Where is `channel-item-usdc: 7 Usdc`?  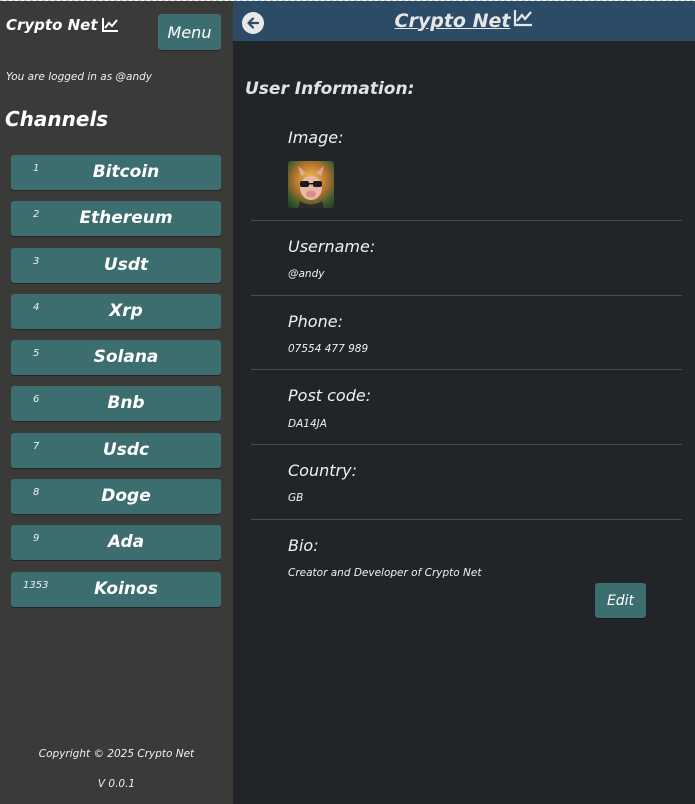 channel-item-usdc: 7 Usdc is located at coordinates (116, 450).